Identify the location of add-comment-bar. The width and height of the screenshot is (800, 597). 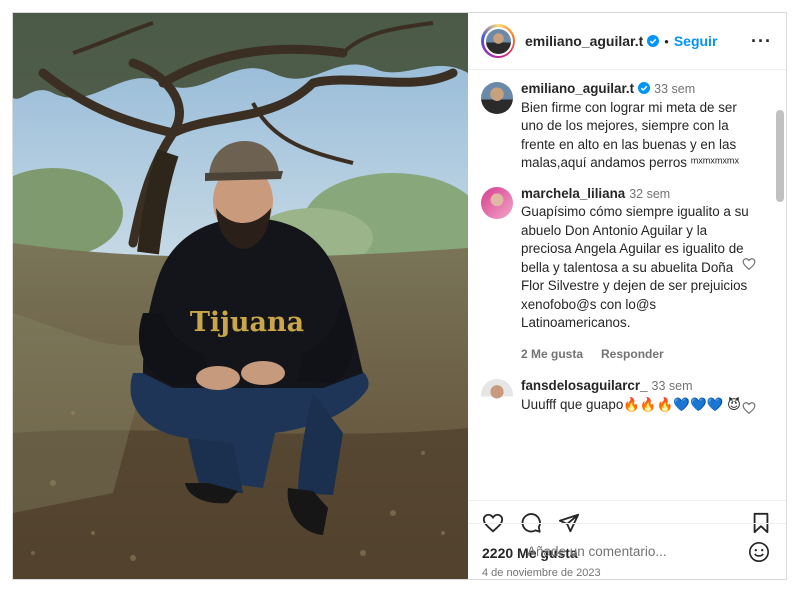
(627, 551).